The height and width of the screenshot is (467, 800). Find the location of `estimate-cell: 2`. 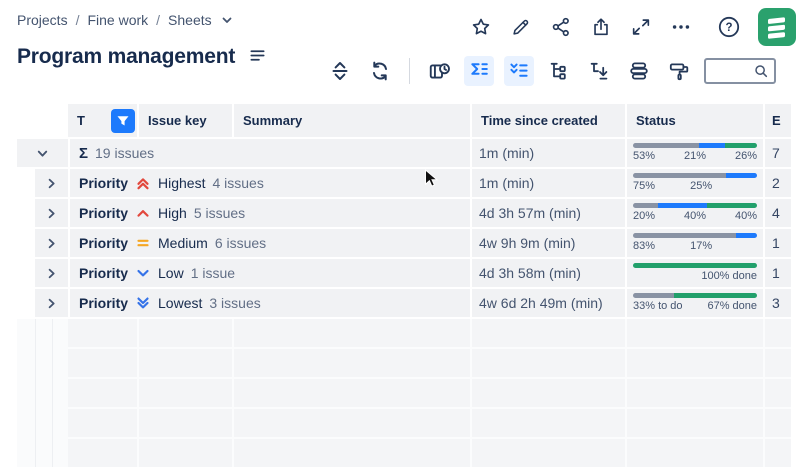

estimate-cell: 2 is located at coordinates (777, 183).